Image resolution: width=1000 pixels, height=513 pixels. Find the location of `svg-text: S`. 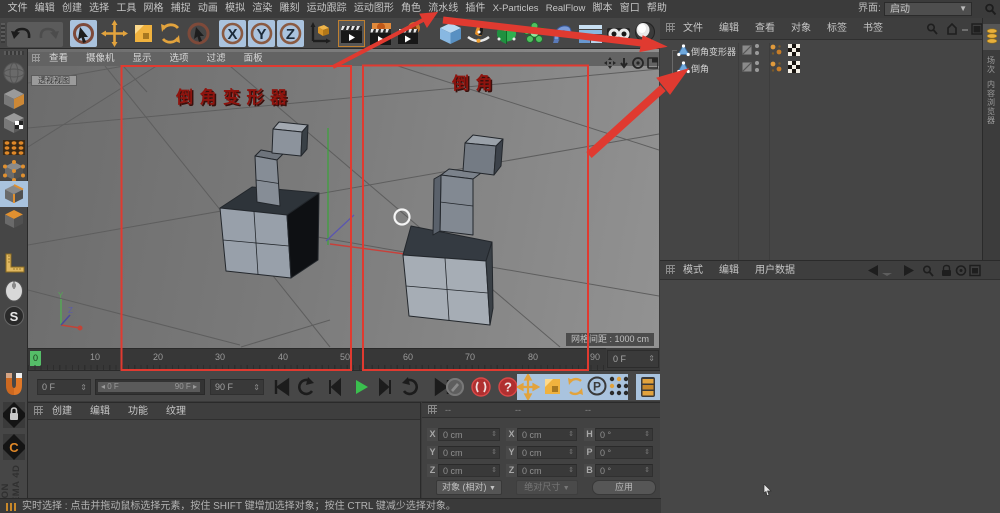

svg-text: S is located at coordinates (14, 316).